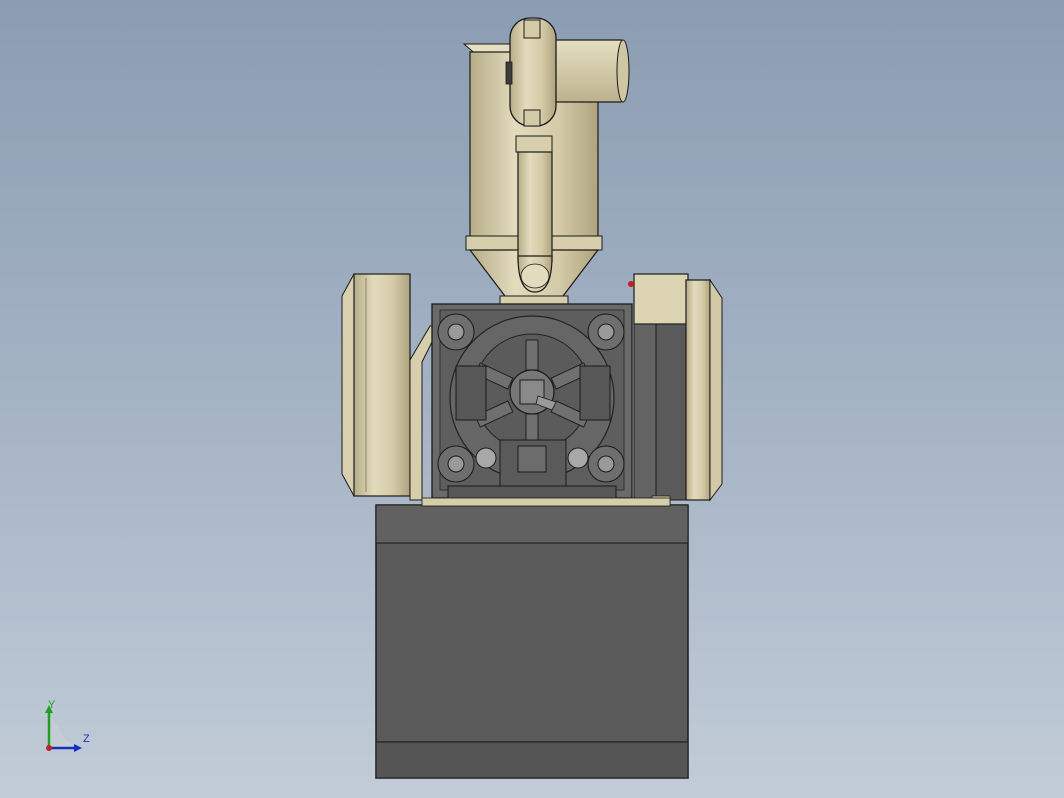  I want to click on left-control-panel, so click(391, 387).